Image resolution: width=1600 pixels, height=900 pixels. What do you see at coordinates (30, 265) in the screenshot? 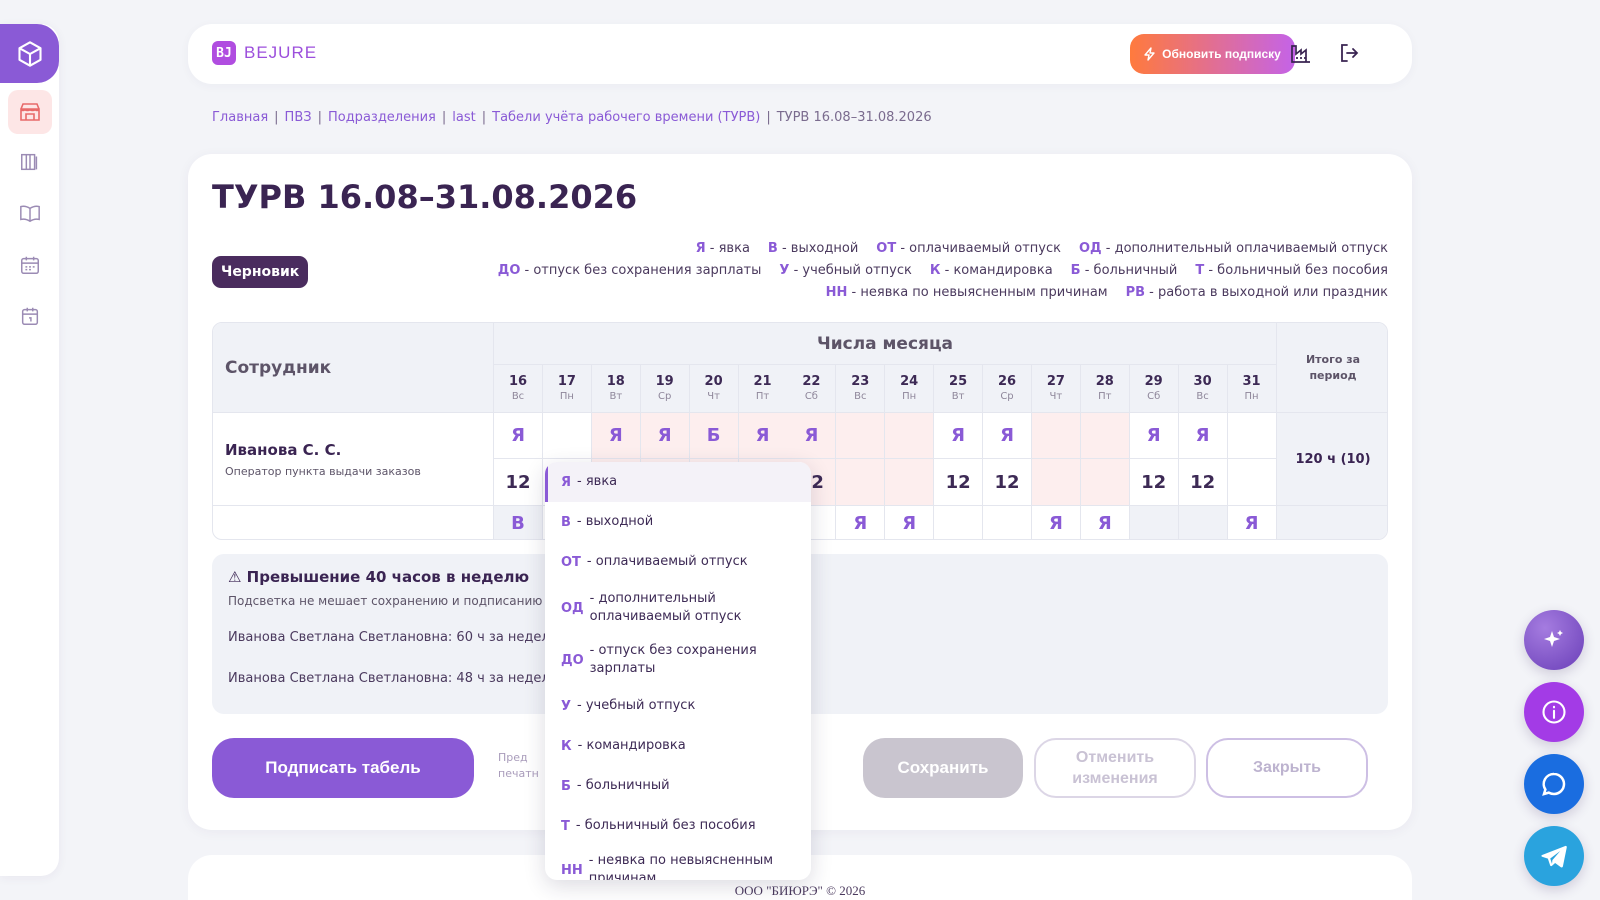
I see `sidebar-item-schedule` at bounding box center [30, 265].